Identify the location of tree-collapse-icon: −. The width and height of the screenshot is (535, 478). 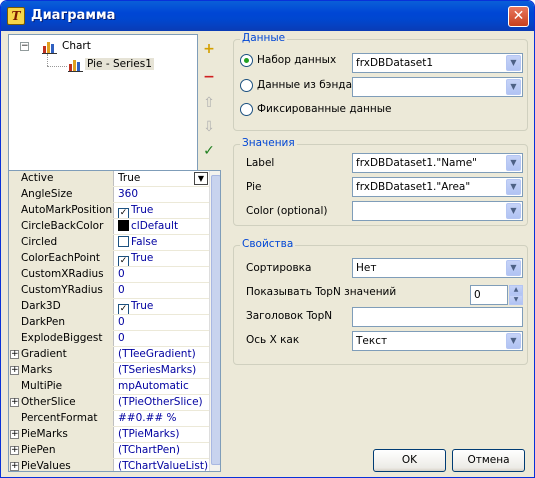
(24, 46).